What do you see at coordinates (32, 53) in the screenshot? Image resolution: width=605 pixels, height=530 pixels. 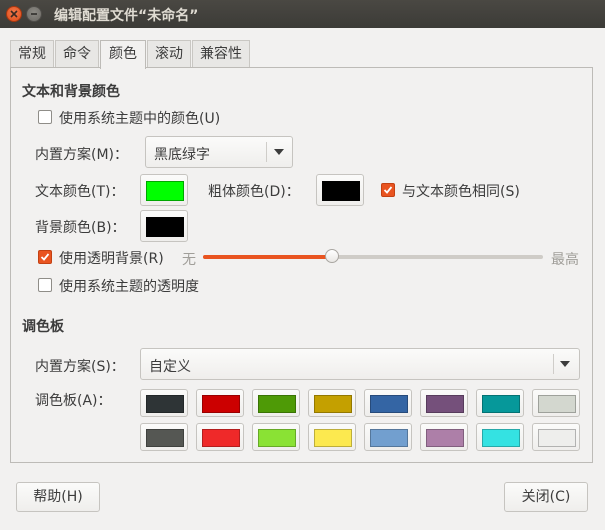 I see `tab-general: 常规` at bounding box center [32, 53].